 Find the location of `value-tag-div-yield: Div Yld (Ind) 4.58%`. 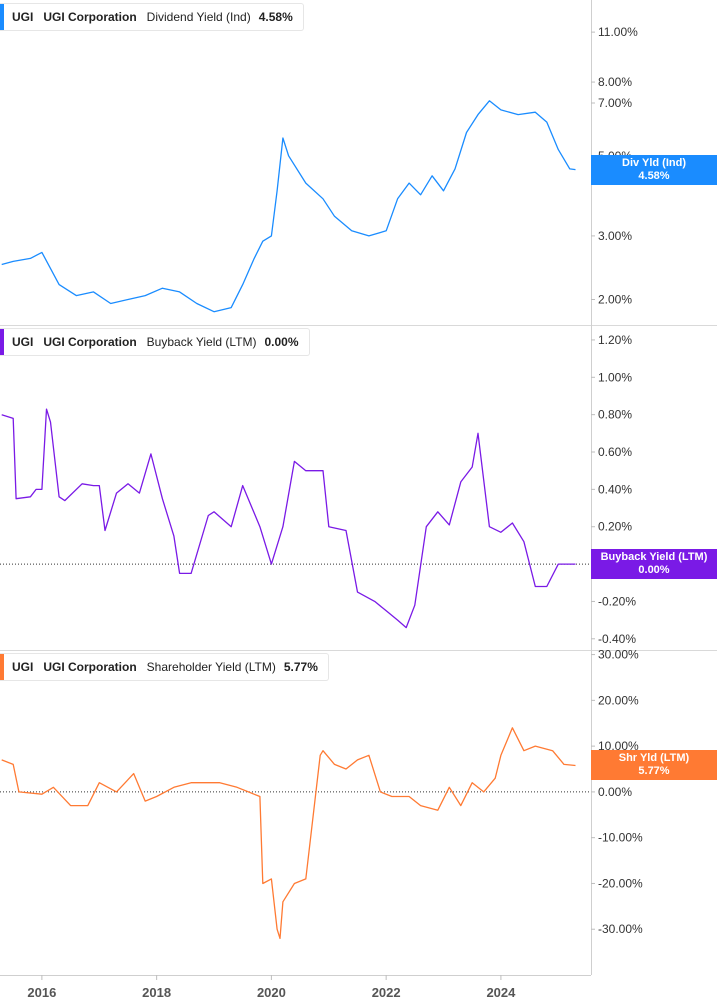

value-tag-div-yield: Div Yld (Ind) 4.58% is located at coordinates (654, 169).